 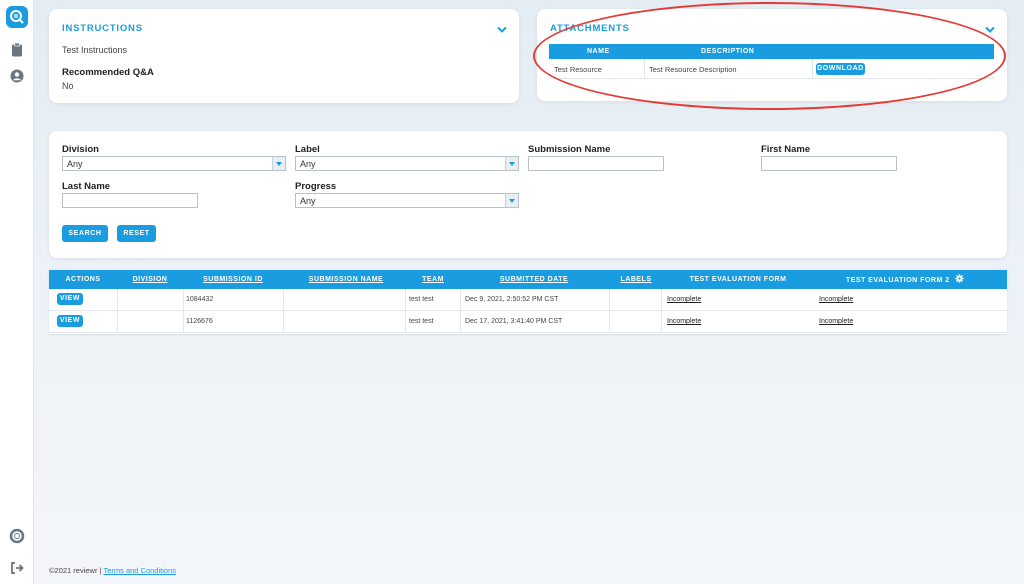 I want to click on col-submission-name: SUBMISSION NAME, so click(x=346, y=279).